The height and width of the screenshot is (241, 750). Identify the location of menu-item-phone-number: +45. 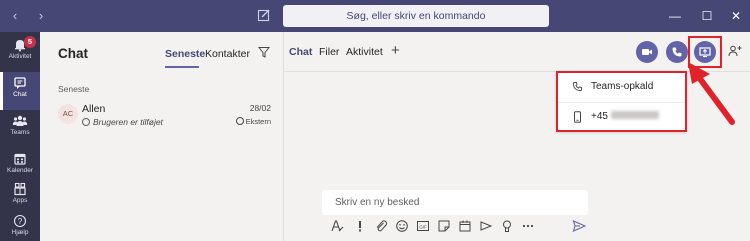
(621, 116).